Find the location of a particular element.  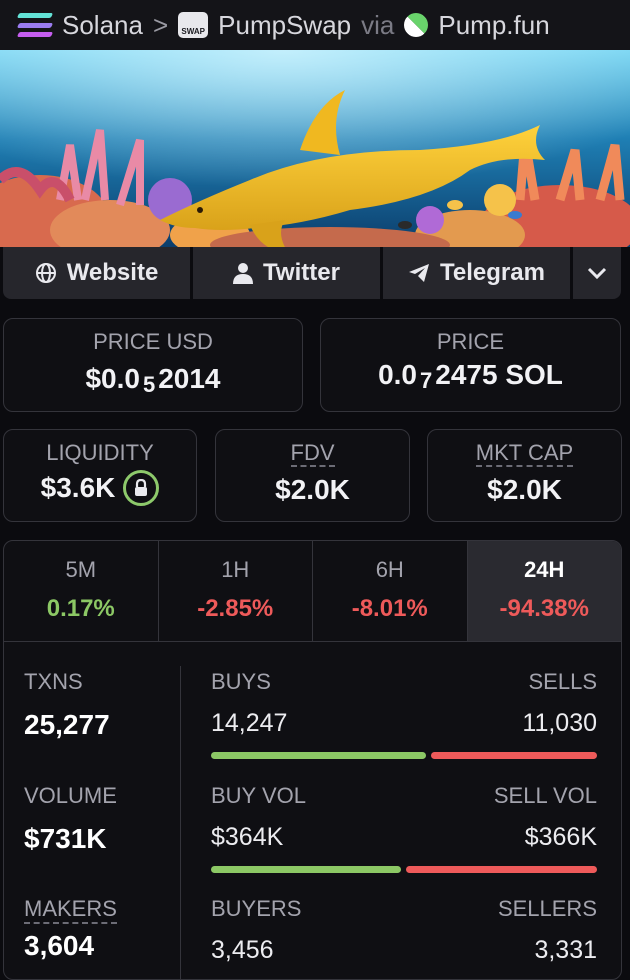

user-icon is located at coordinates (243, 273).